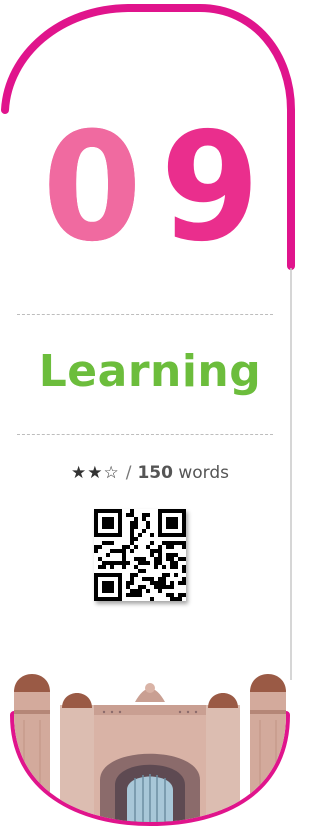 The width and height of the screenshot is (320, 829). Describe the element at coordinates (145, 434) in the screenshot. I see `divider-bottom` at that location.